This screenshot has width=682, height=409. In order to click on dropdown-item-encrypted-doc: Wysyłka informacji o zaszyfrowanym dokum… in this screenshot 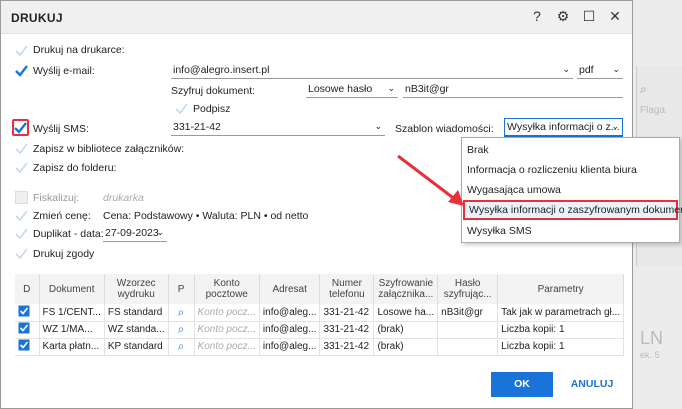, I will do `click(572, 210)`.